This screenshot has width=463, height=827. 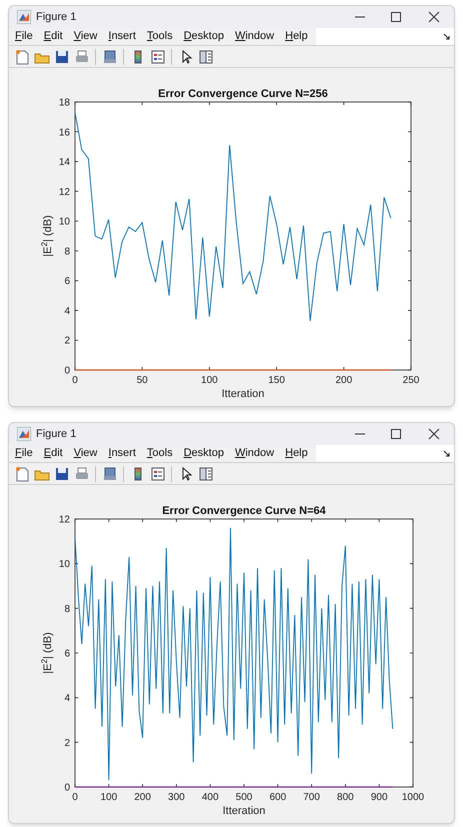 I want to click on tick-label: 500, so click(x=244, y=797).